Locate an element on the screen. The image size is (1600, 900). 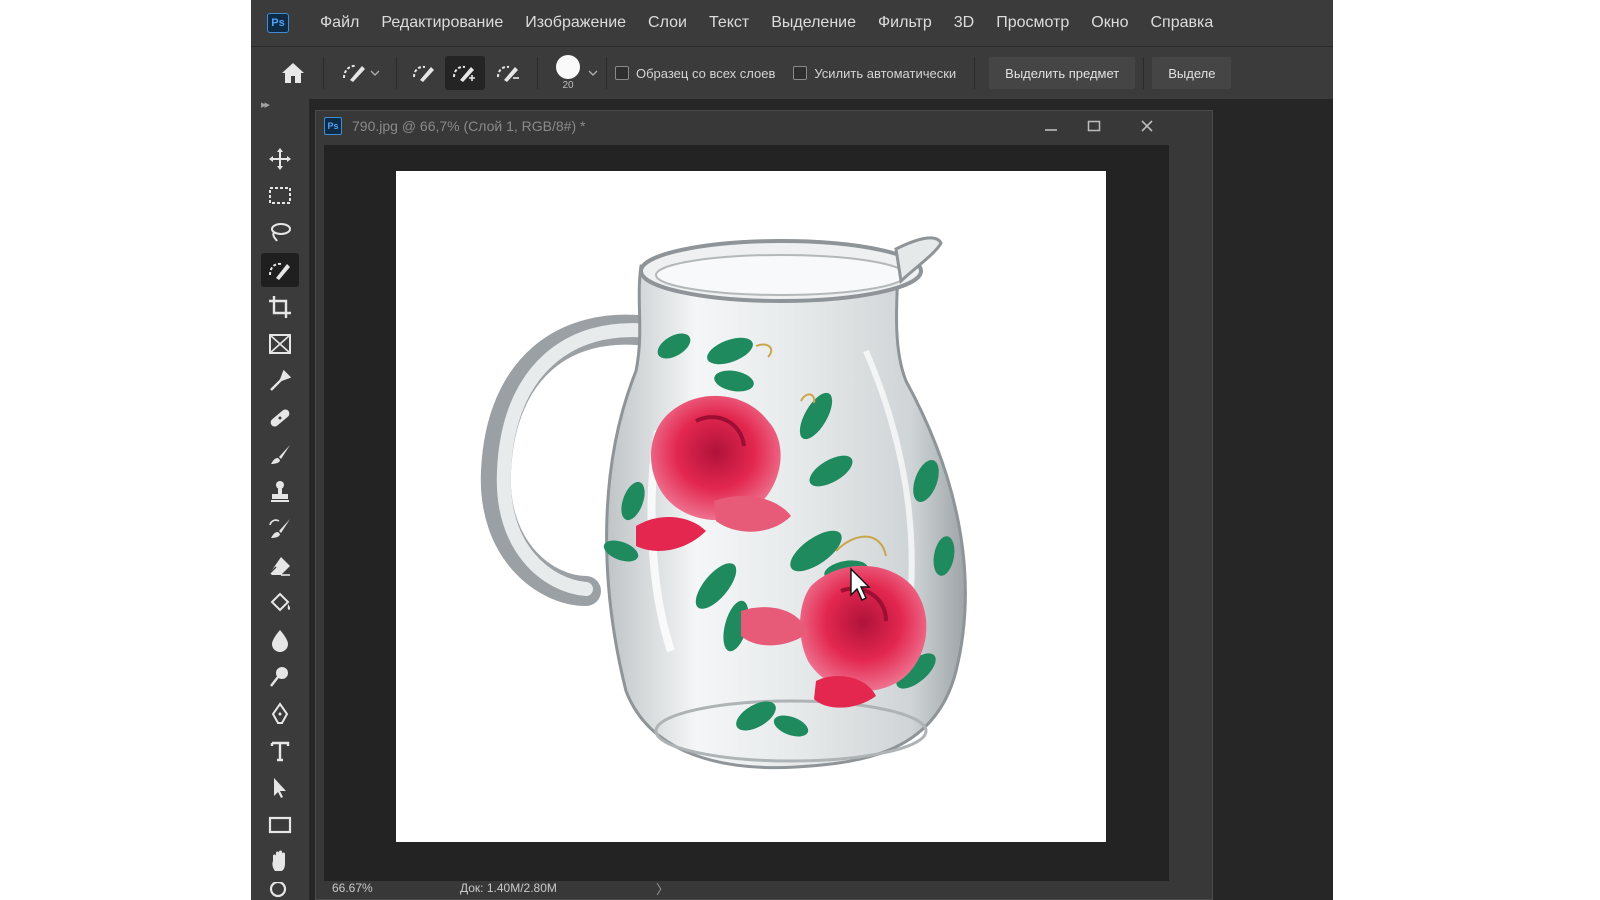
type-tool is located at coordinates (280, 751).